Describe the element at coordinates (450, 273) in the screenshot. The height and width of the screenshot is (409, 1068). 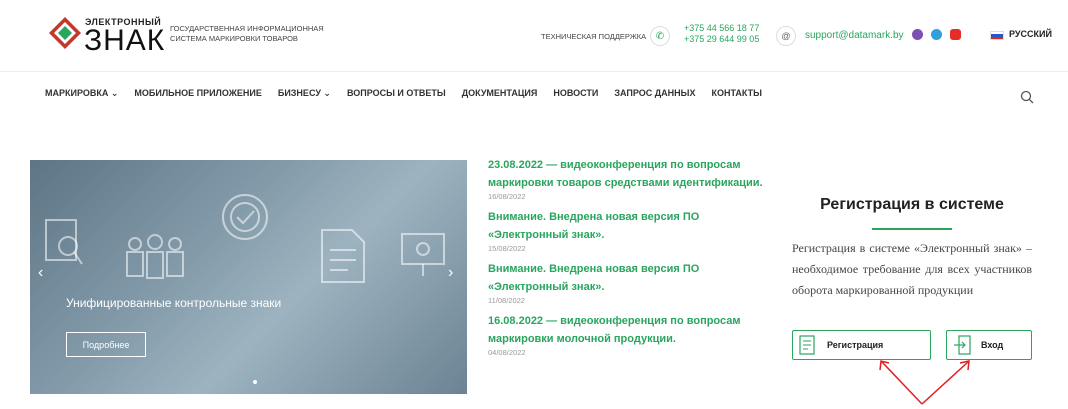
I see `slider-next-arrow-icon: ›` at that location.